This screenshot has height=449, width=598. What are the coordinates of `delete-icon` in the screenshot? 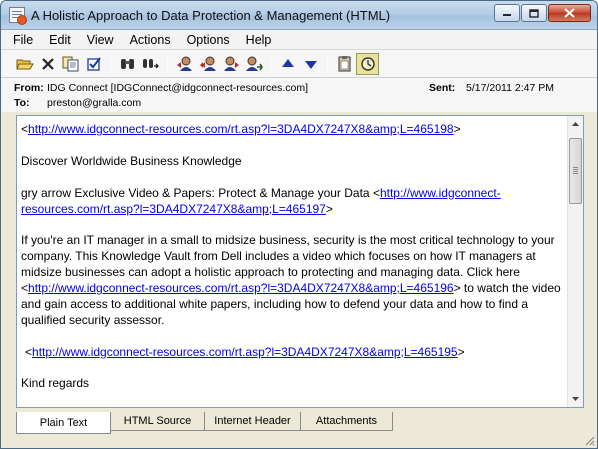 It's located at (47, 63).